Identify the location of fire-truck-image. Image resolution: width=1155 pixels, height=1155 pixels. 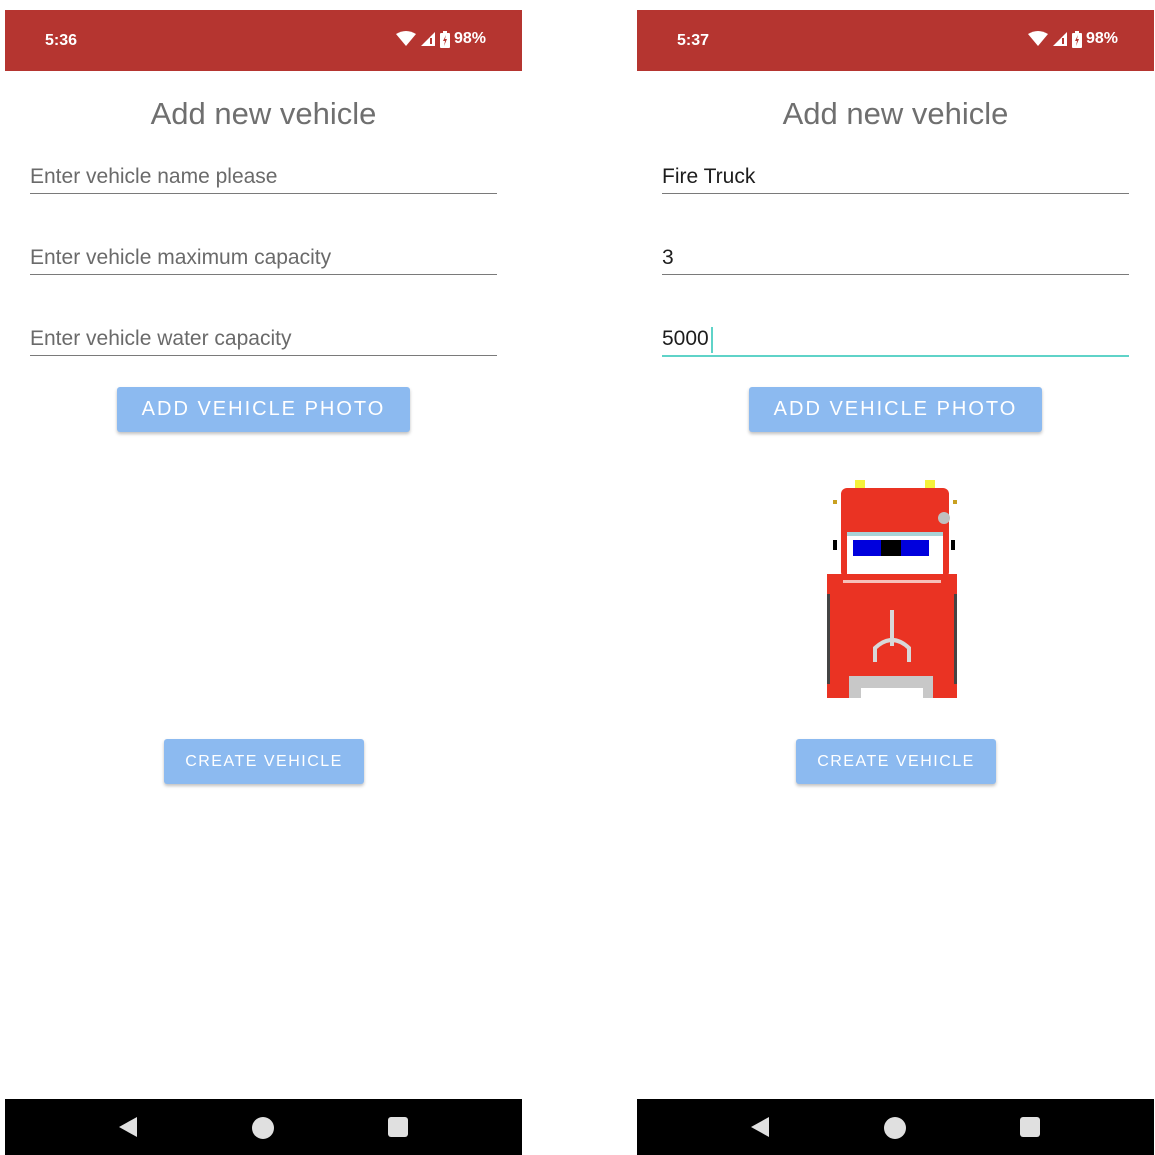
(892, 589).